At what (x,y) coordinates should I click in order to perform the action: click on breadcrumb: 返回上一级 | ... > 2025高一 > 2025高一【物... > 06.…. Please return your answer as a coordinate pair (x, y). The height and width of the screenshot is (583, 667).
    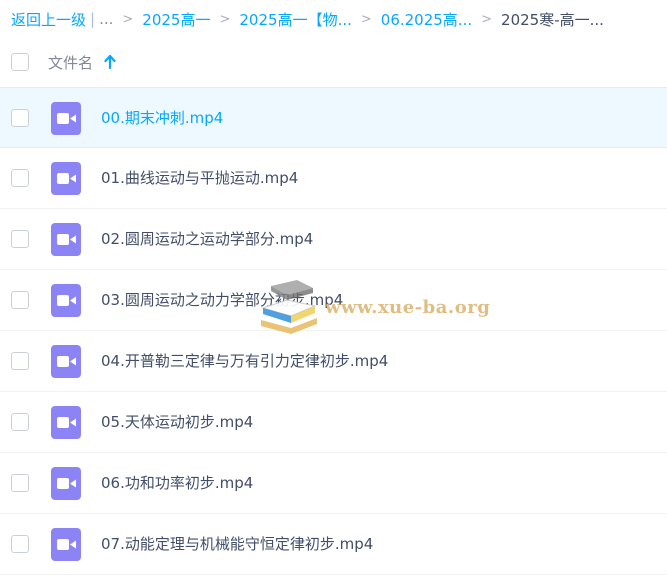
    Looking at the image, I should click on (333, 19).